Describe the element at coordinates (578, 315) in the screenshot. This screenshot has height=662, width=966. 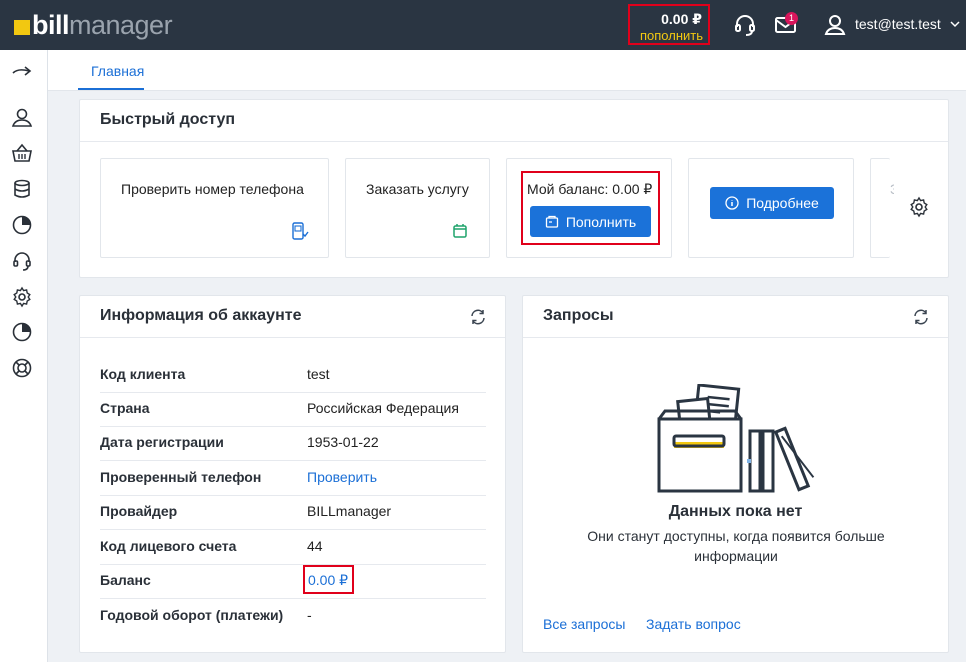
I see `requests-title: Запросы` at that location.